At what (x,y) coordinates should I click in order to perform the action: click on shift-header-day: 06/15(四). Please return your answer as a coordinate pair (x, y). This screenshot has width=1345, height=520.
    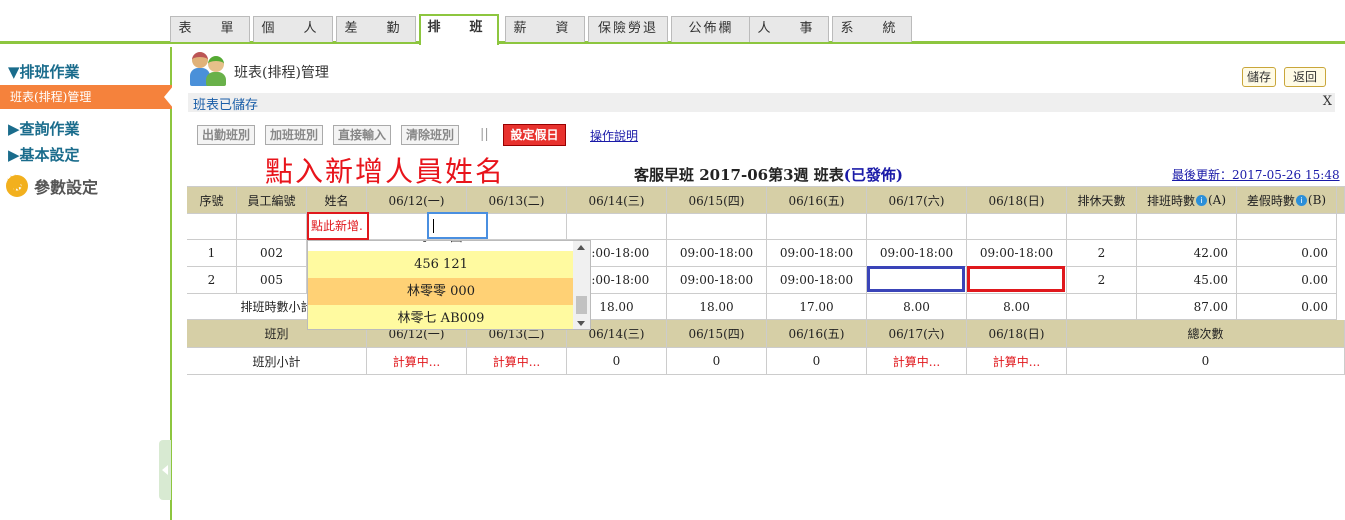
    Looking at the image, I should click on (717, 334).